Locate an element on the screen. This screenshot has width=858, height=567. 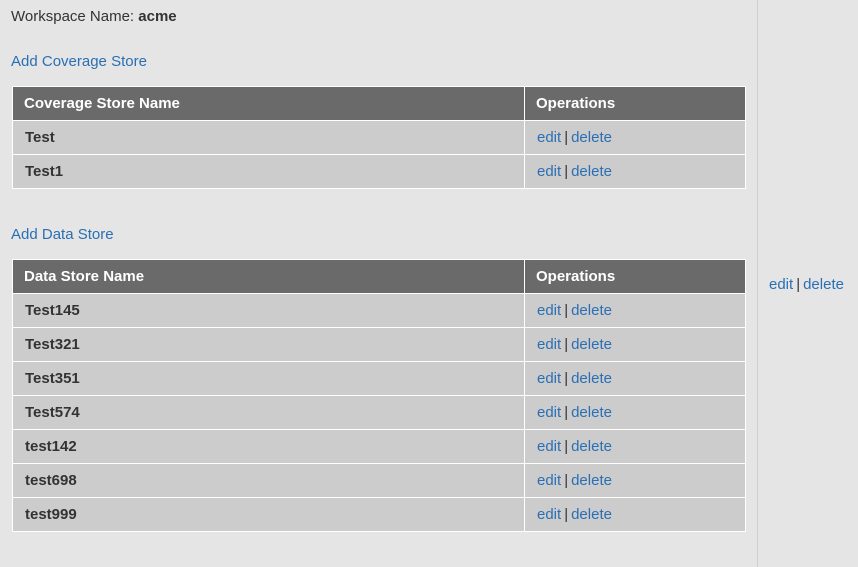
workspace-name: Workspace Name: acme is located at coordinates (94, 17).